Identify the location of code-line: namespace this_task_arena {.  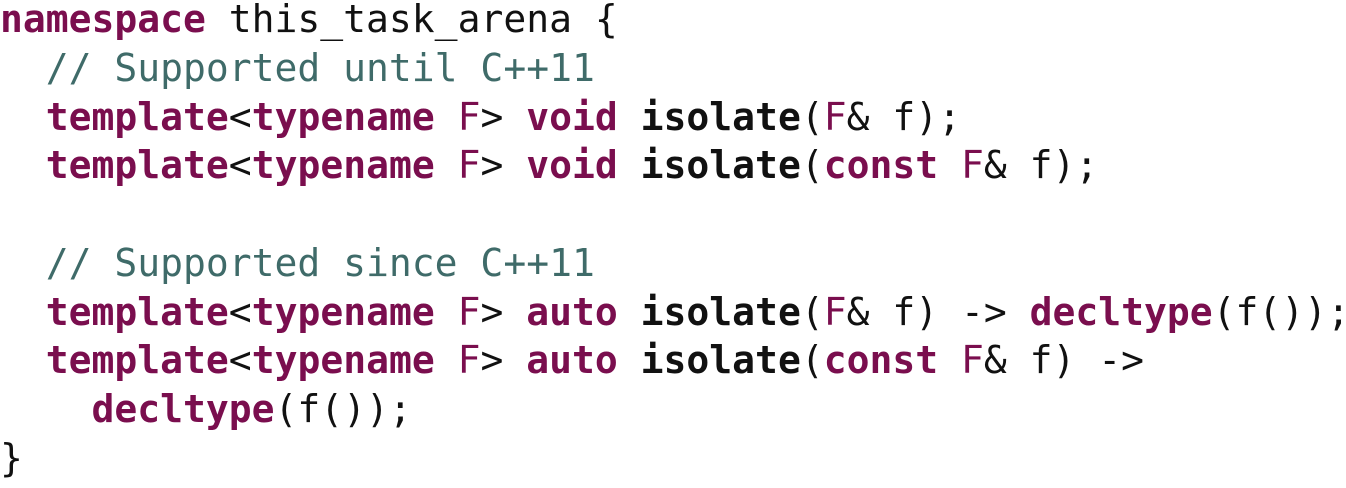
(673, 24).